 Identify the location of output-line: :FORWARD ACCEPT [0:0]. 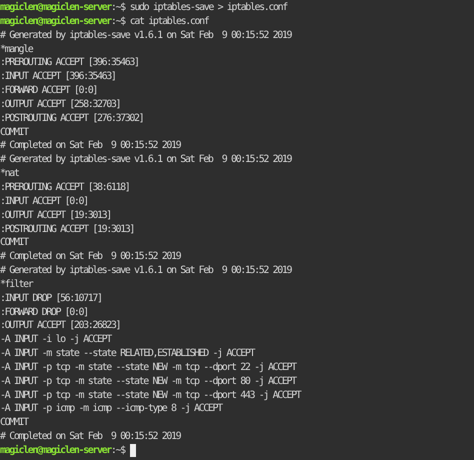
(49, 91).